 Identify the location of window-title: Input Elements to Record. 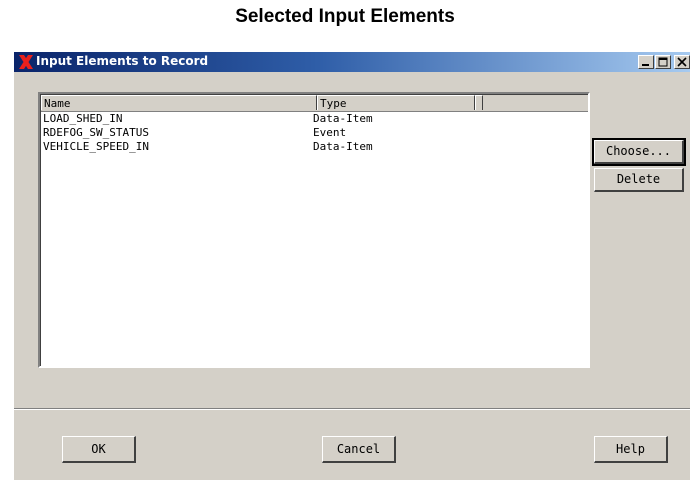
(122, 61).